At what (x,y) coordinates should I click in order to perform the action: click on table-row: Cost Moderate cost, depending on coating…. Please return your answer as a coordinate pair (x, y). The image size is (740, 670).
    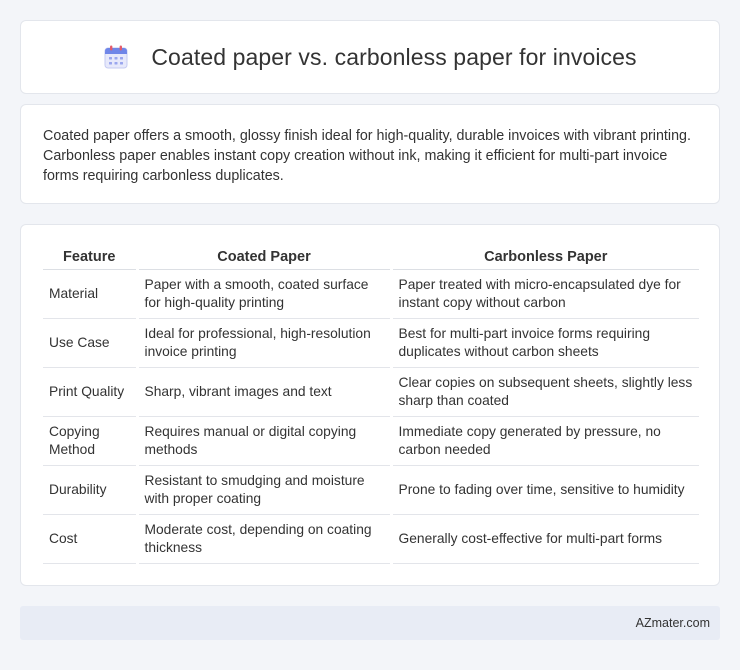
    Looking at the image, I should click on (371, 539).